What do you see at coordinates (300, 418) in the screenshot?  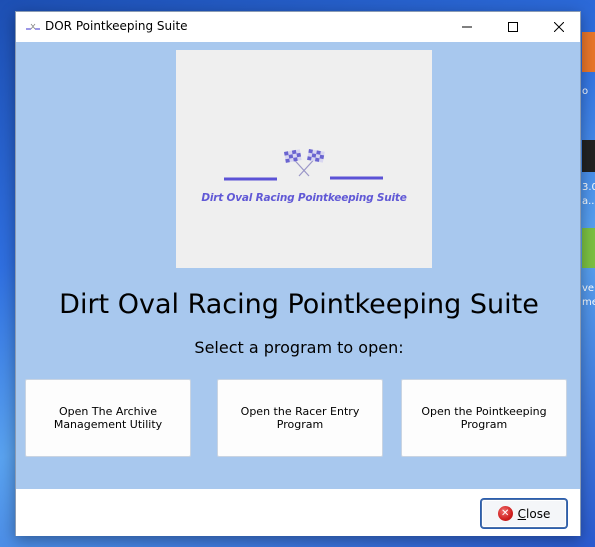 I see `open-racer-entry-button: Open the Racer Entry Program` at bounding box center [300, 418].